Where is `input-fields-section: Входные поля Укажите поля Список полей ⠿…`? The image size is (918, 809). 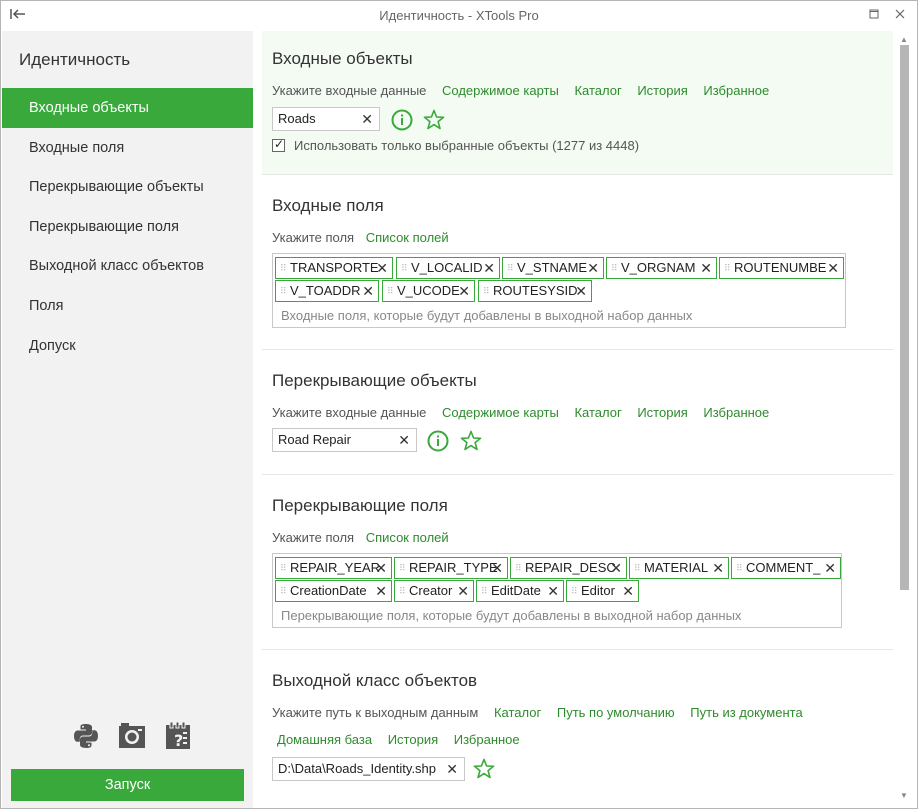
input-fields-section: Входные поля Укажите поля Список полей ⠿… is located at coordinates (577, 262).